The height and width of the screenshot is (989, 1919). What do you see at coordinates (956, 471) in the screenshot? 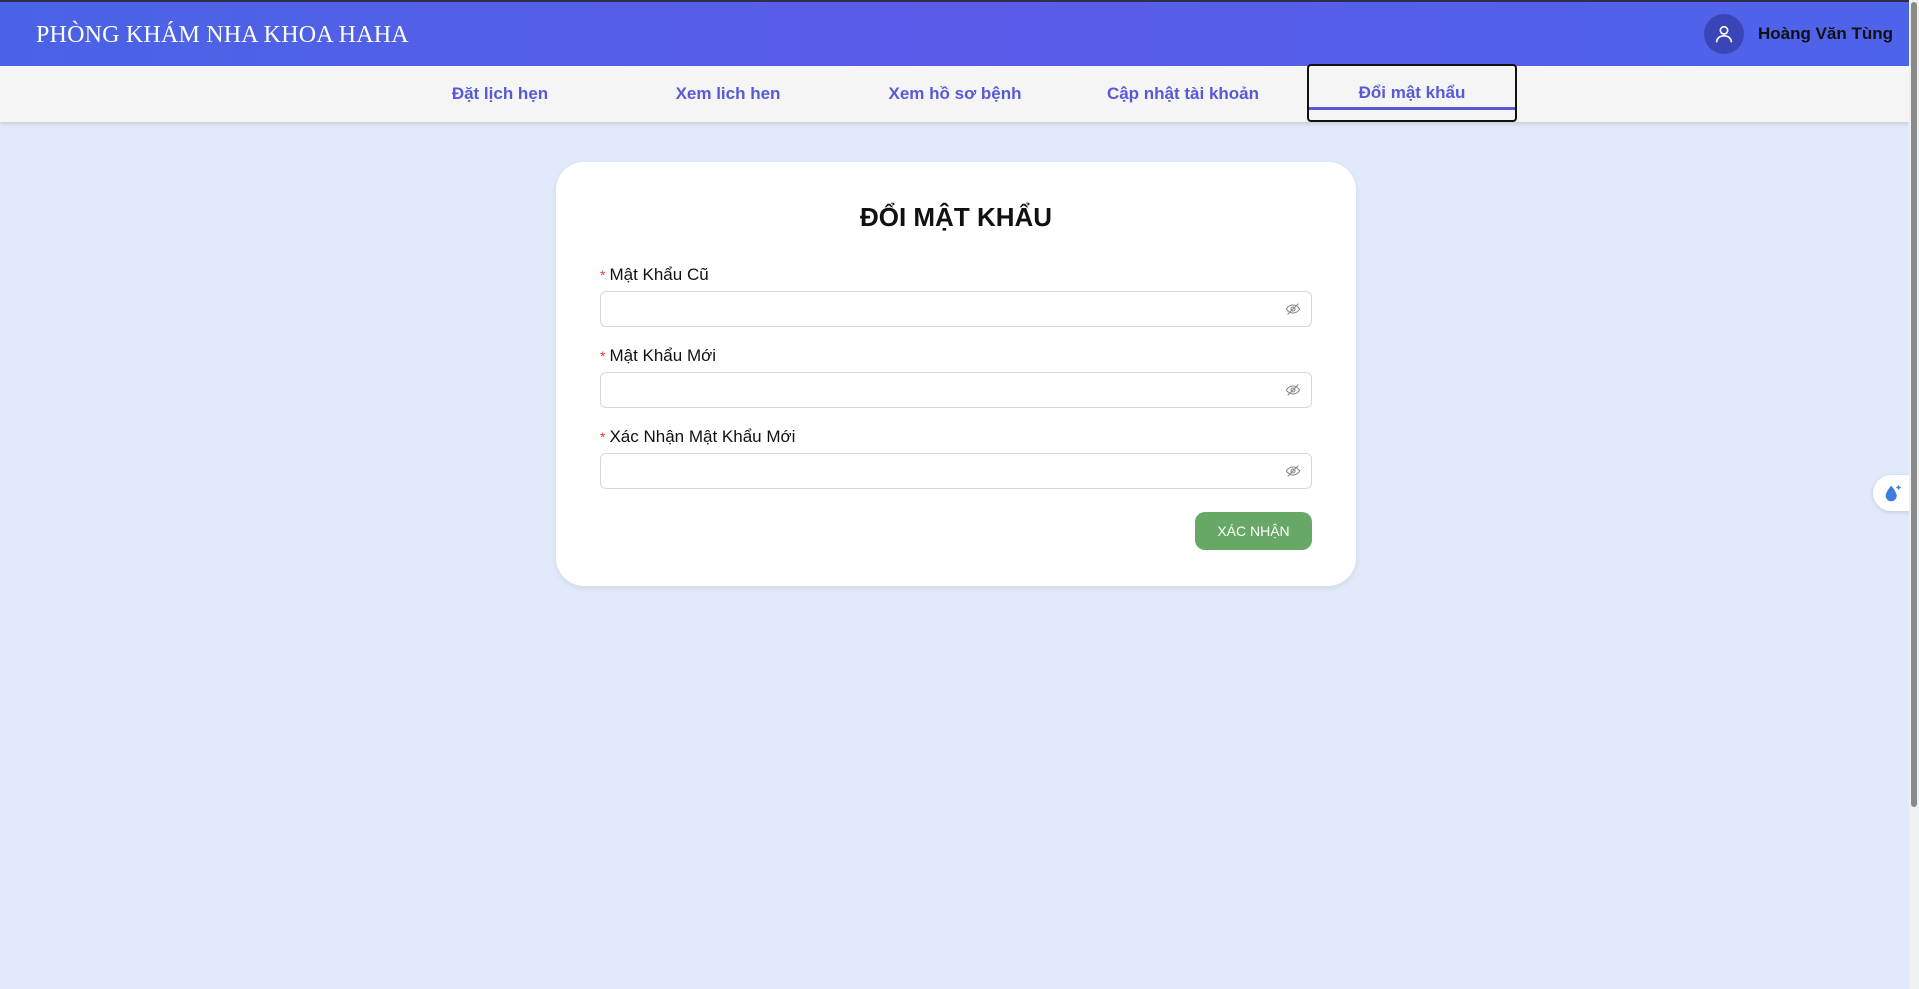
I see `confirm-password-field` at bounding box center [956, 471].